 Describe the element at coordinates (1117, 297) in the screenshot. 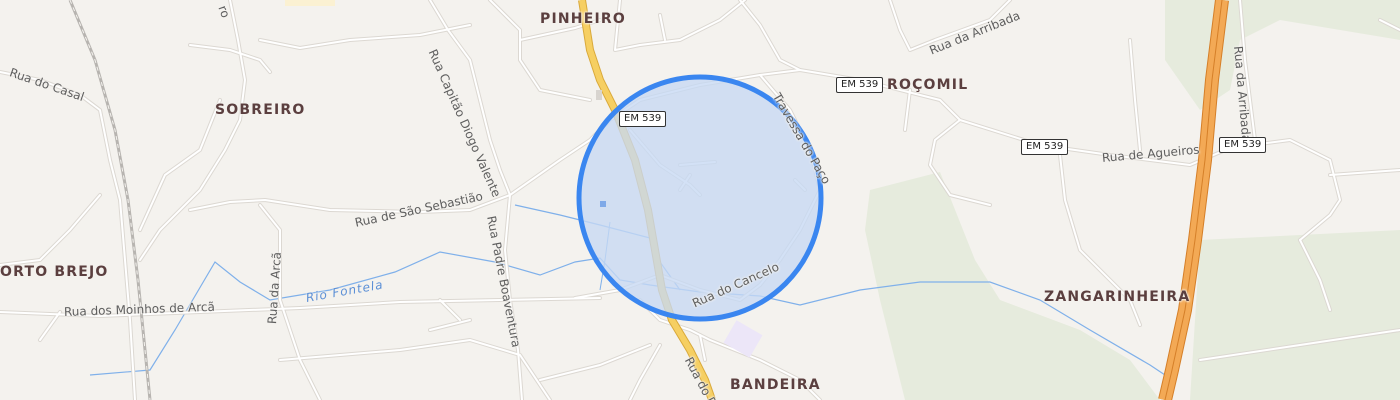

I see `place-label-zangarinheira: ZANGARINHEIRA` at that location.